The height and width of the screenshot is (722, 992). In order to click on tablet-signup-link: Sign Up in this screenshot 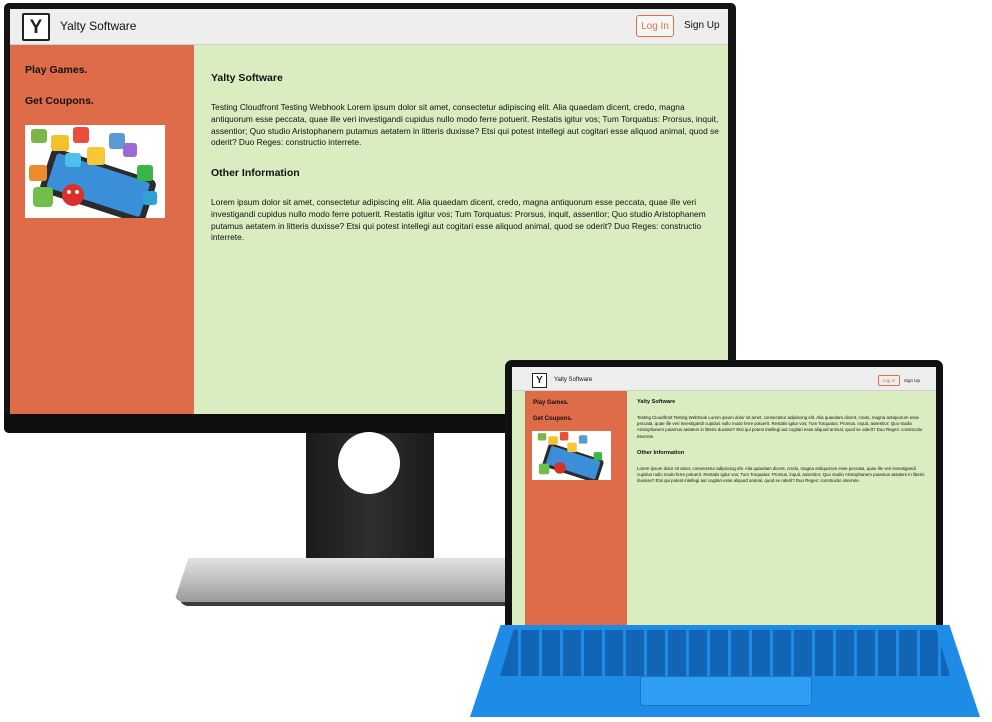, I will do `click(912, 380)`.